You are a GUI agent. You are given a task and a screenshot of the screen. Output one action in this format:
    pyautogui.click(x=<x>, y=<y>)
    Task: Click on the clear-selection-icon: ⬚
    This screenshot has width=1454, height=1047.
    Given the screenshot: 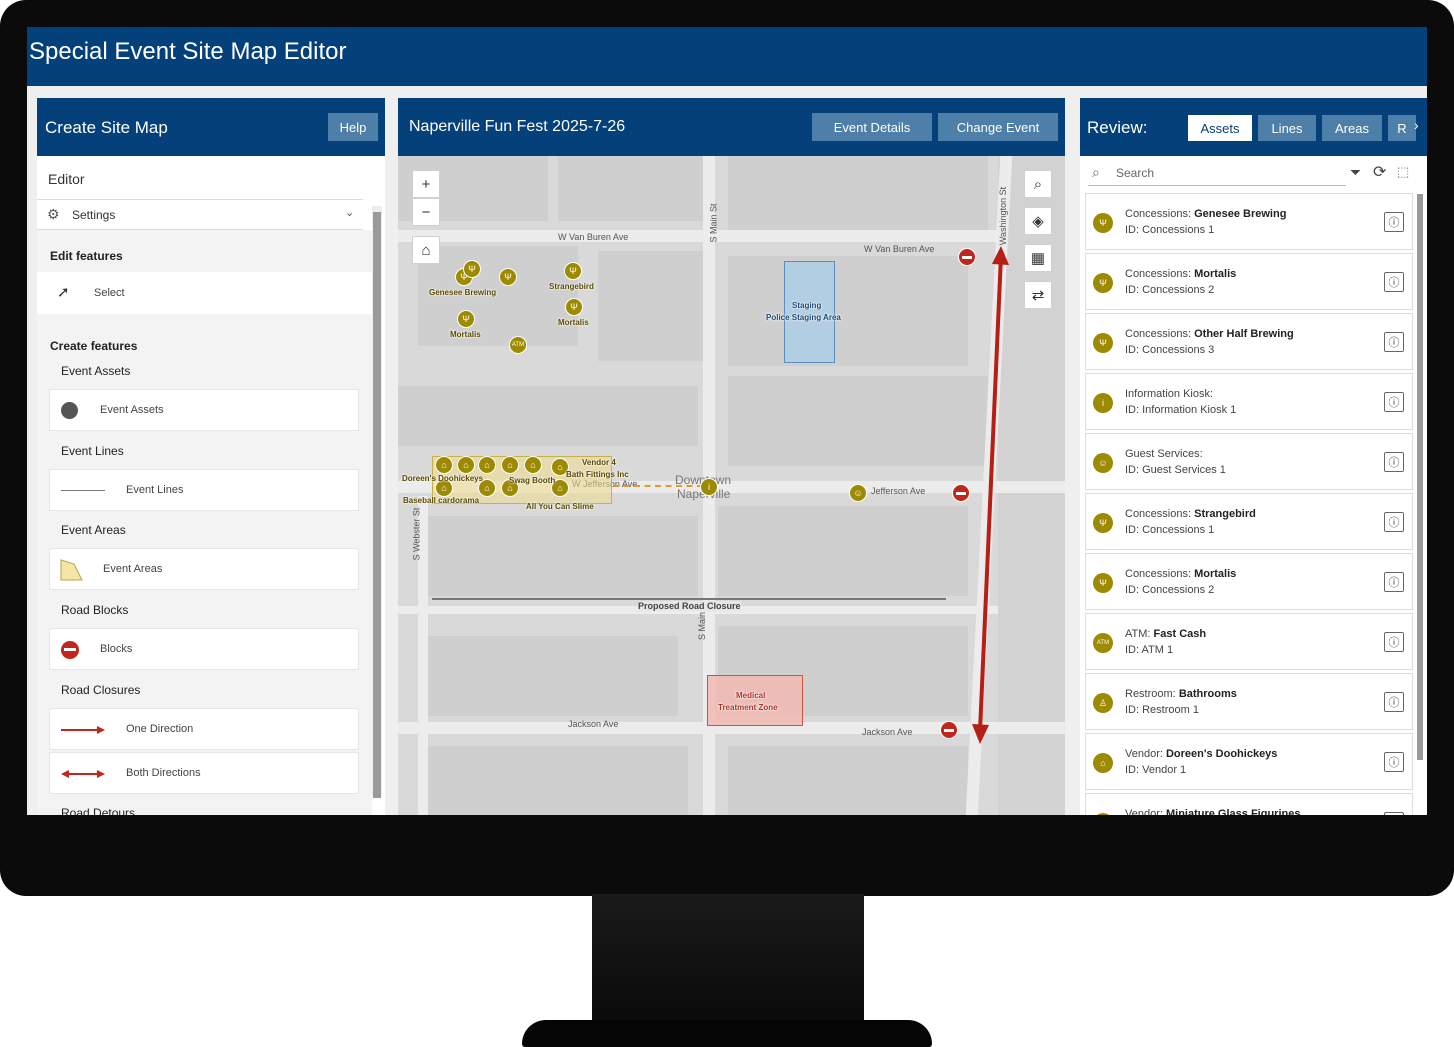 What is the action you would take?
    pyautogui.click(x=1403, y=172)
    